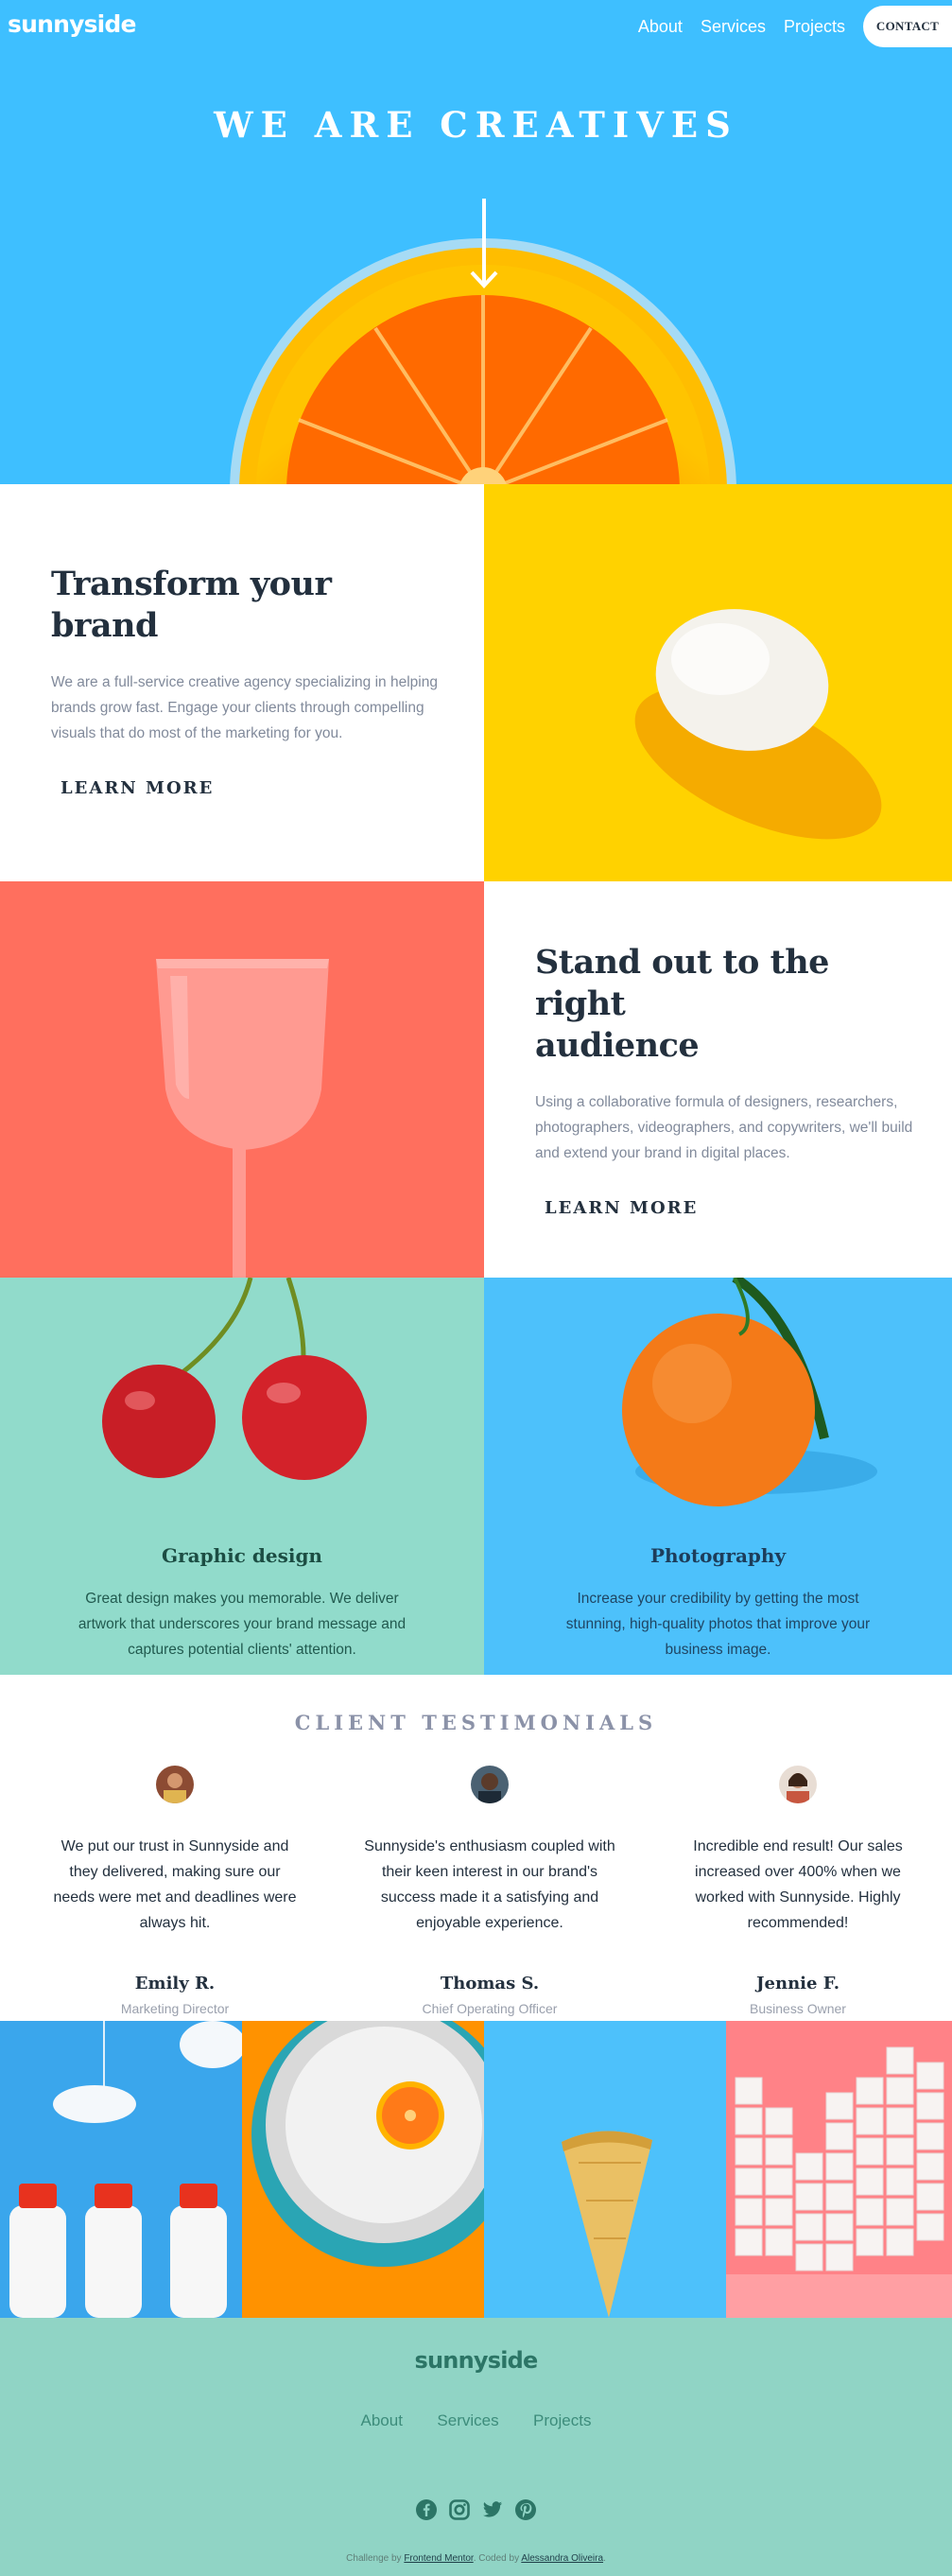 This screenshot has height=2576, width=952. What do you see at coordinates (242, 1080) in the screenshot?
I see `glass-image` at bounding box center [242, 1080].